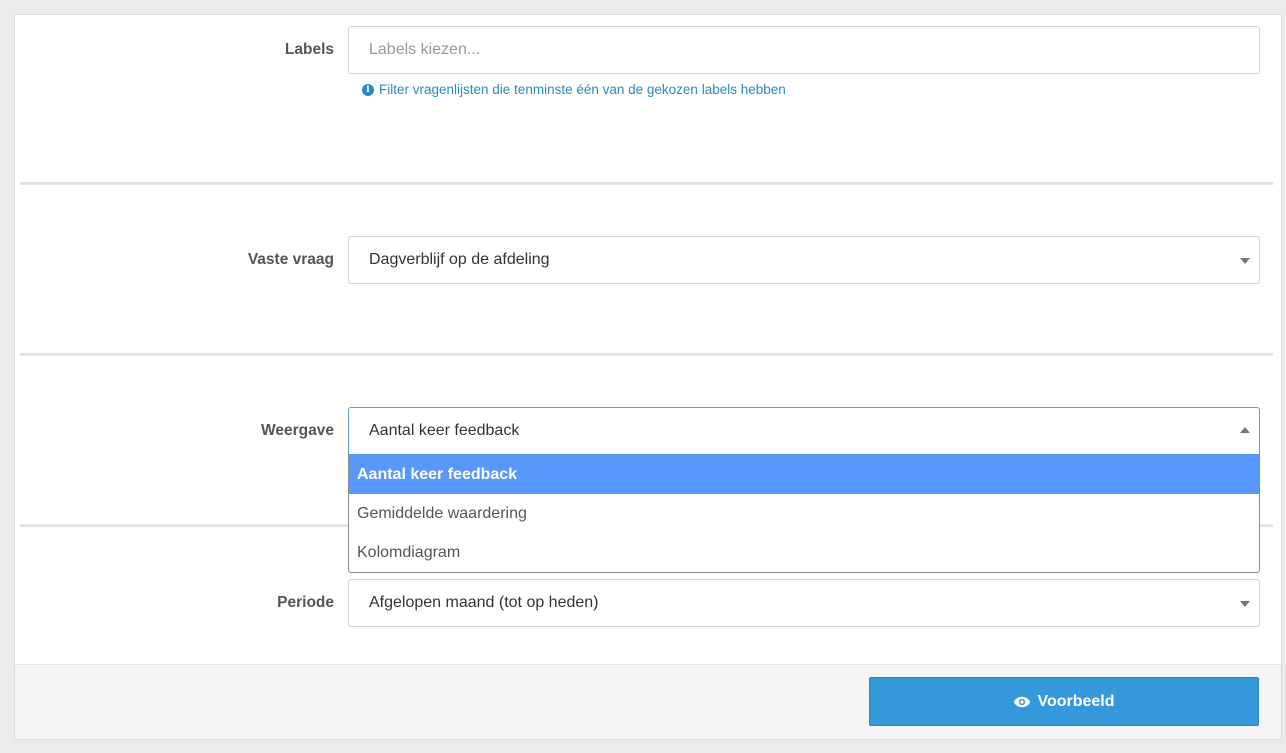 This screenshot has height=753, width=1286. I want to click on period-label: Periode, so click(305, 602).